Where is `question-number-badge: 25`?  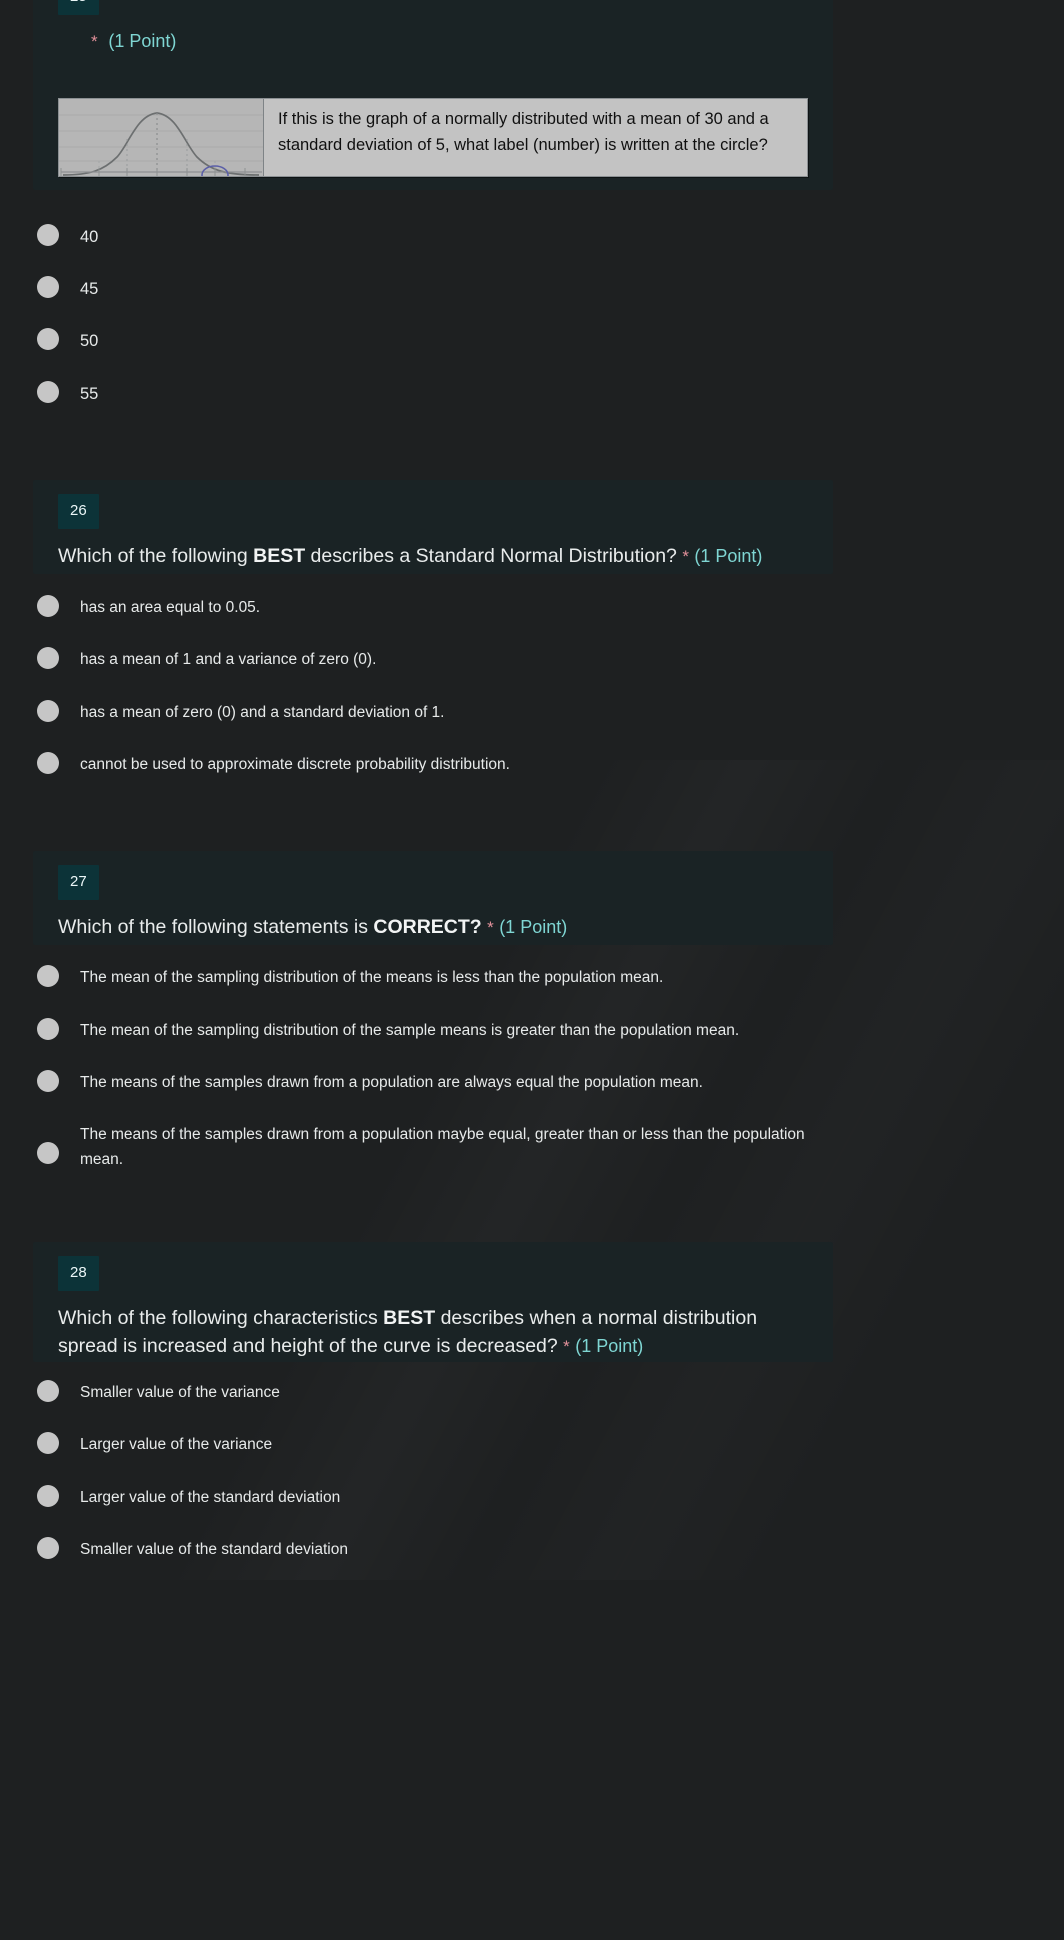 question-number-badge: 25 is located at coordinates (78, 7).